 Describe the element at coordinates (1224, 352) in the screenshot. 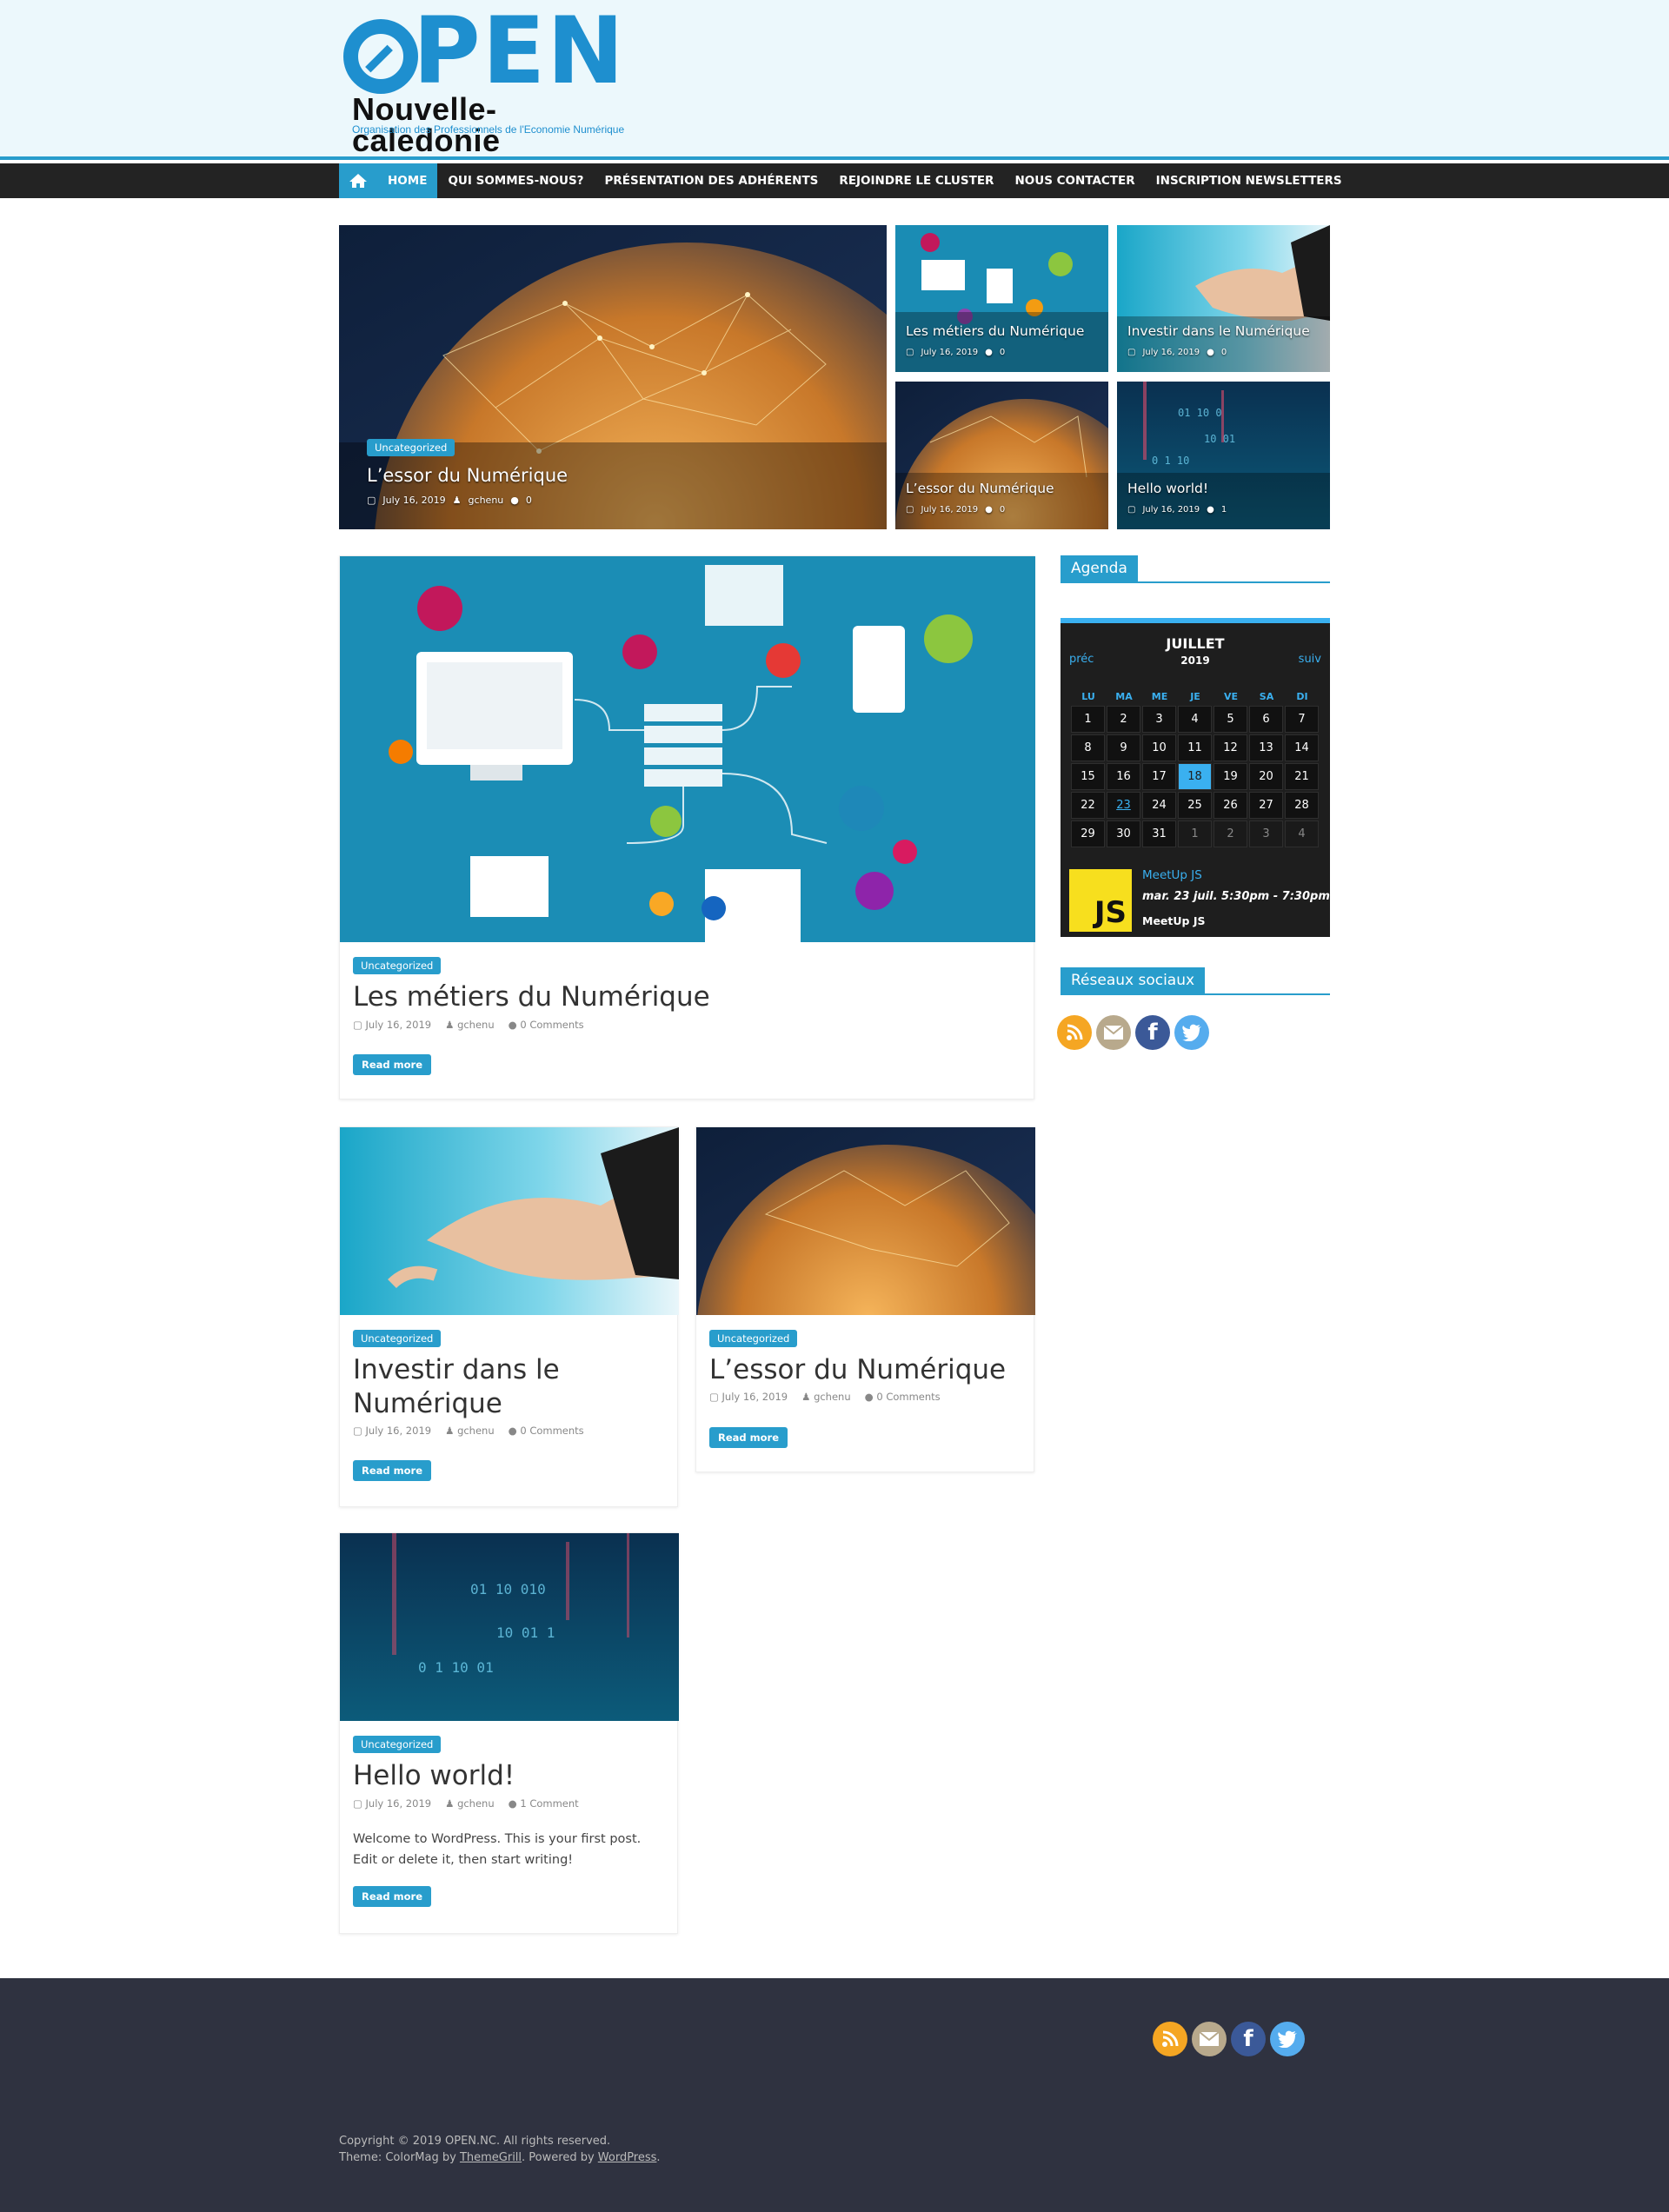

I see `featured-small-2-comments: 0` at that location.